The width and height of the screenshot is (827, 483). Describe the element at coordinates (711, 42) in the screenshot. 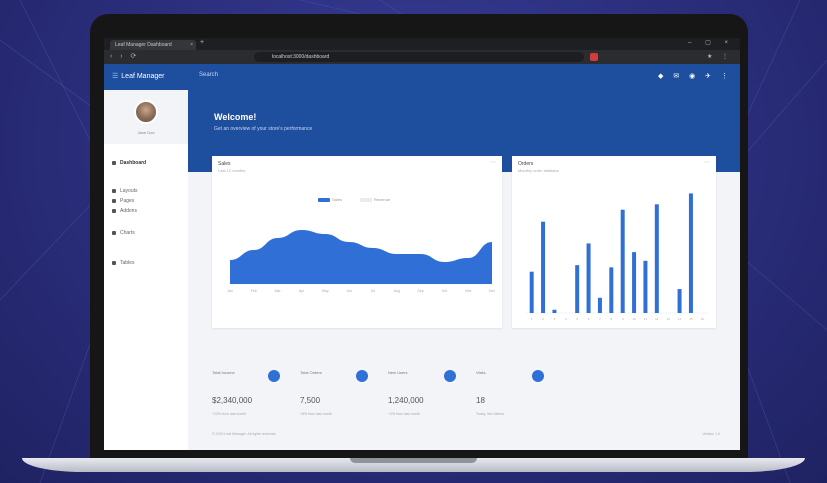

I see `window-controls: – ▢ ×` at that location.